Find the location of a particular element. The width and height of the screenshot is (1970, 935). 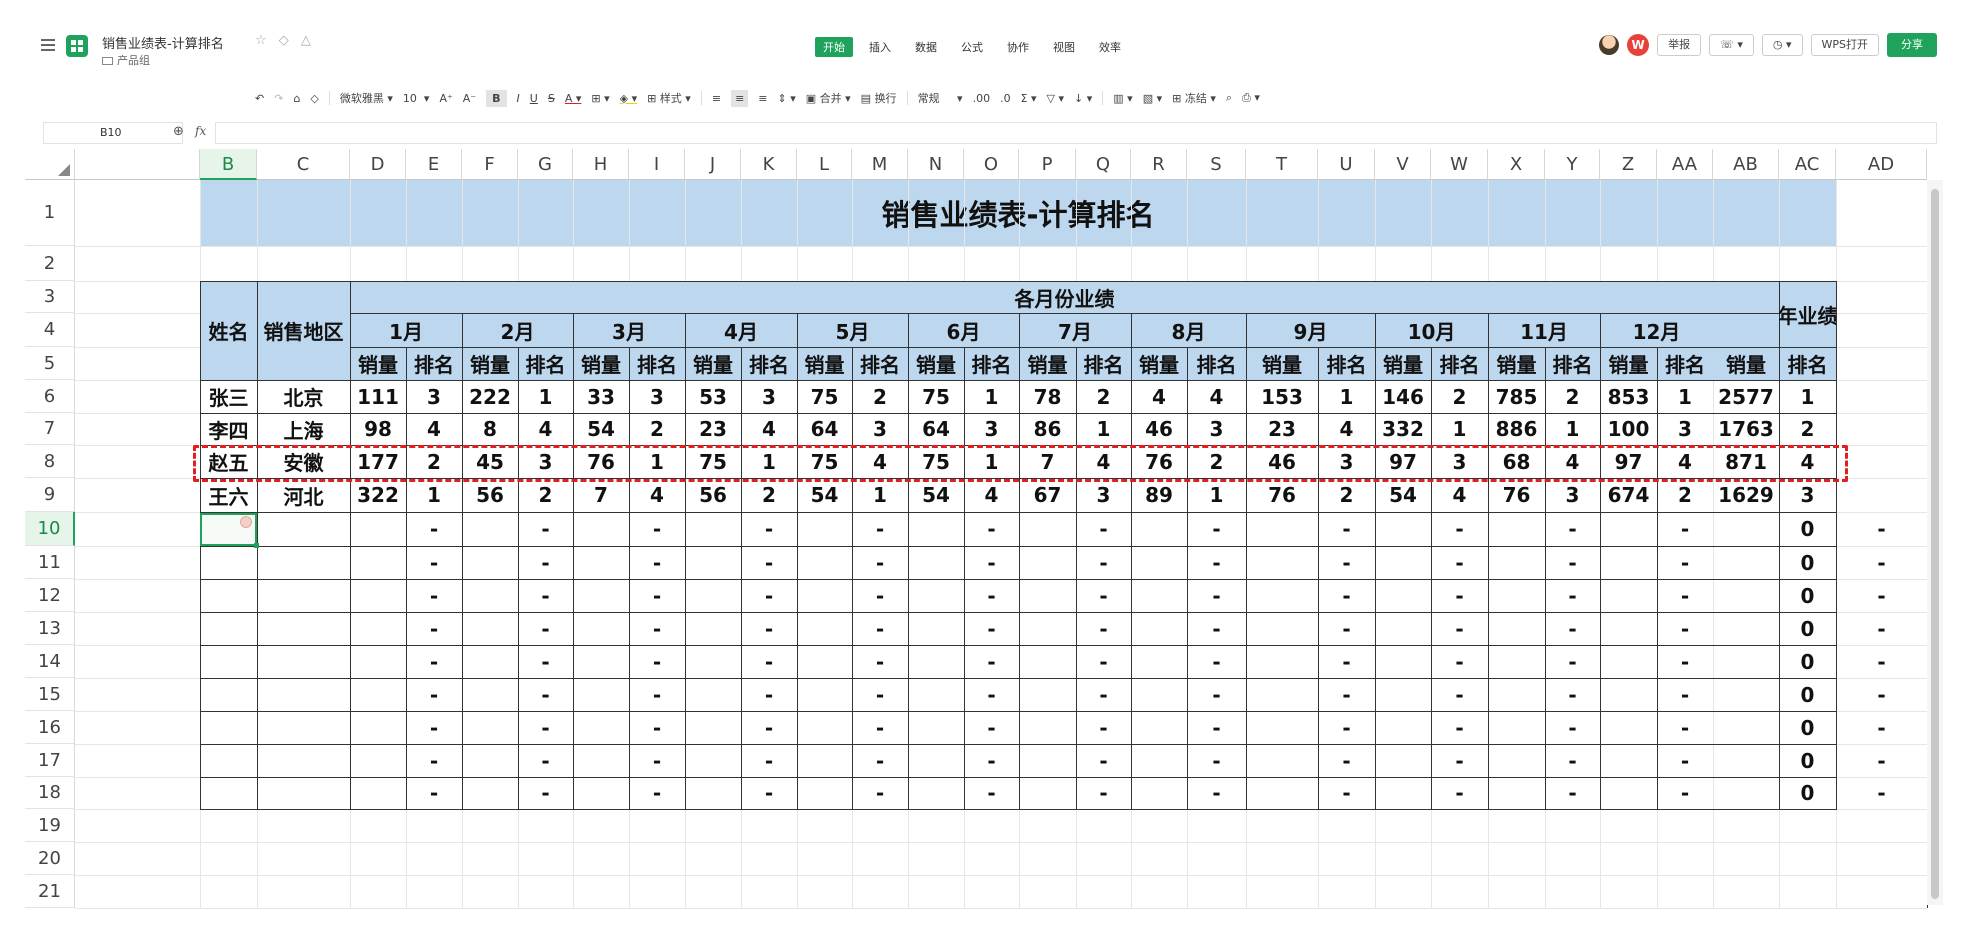

month-header: 10月 is located at coordinates (1431, 330).